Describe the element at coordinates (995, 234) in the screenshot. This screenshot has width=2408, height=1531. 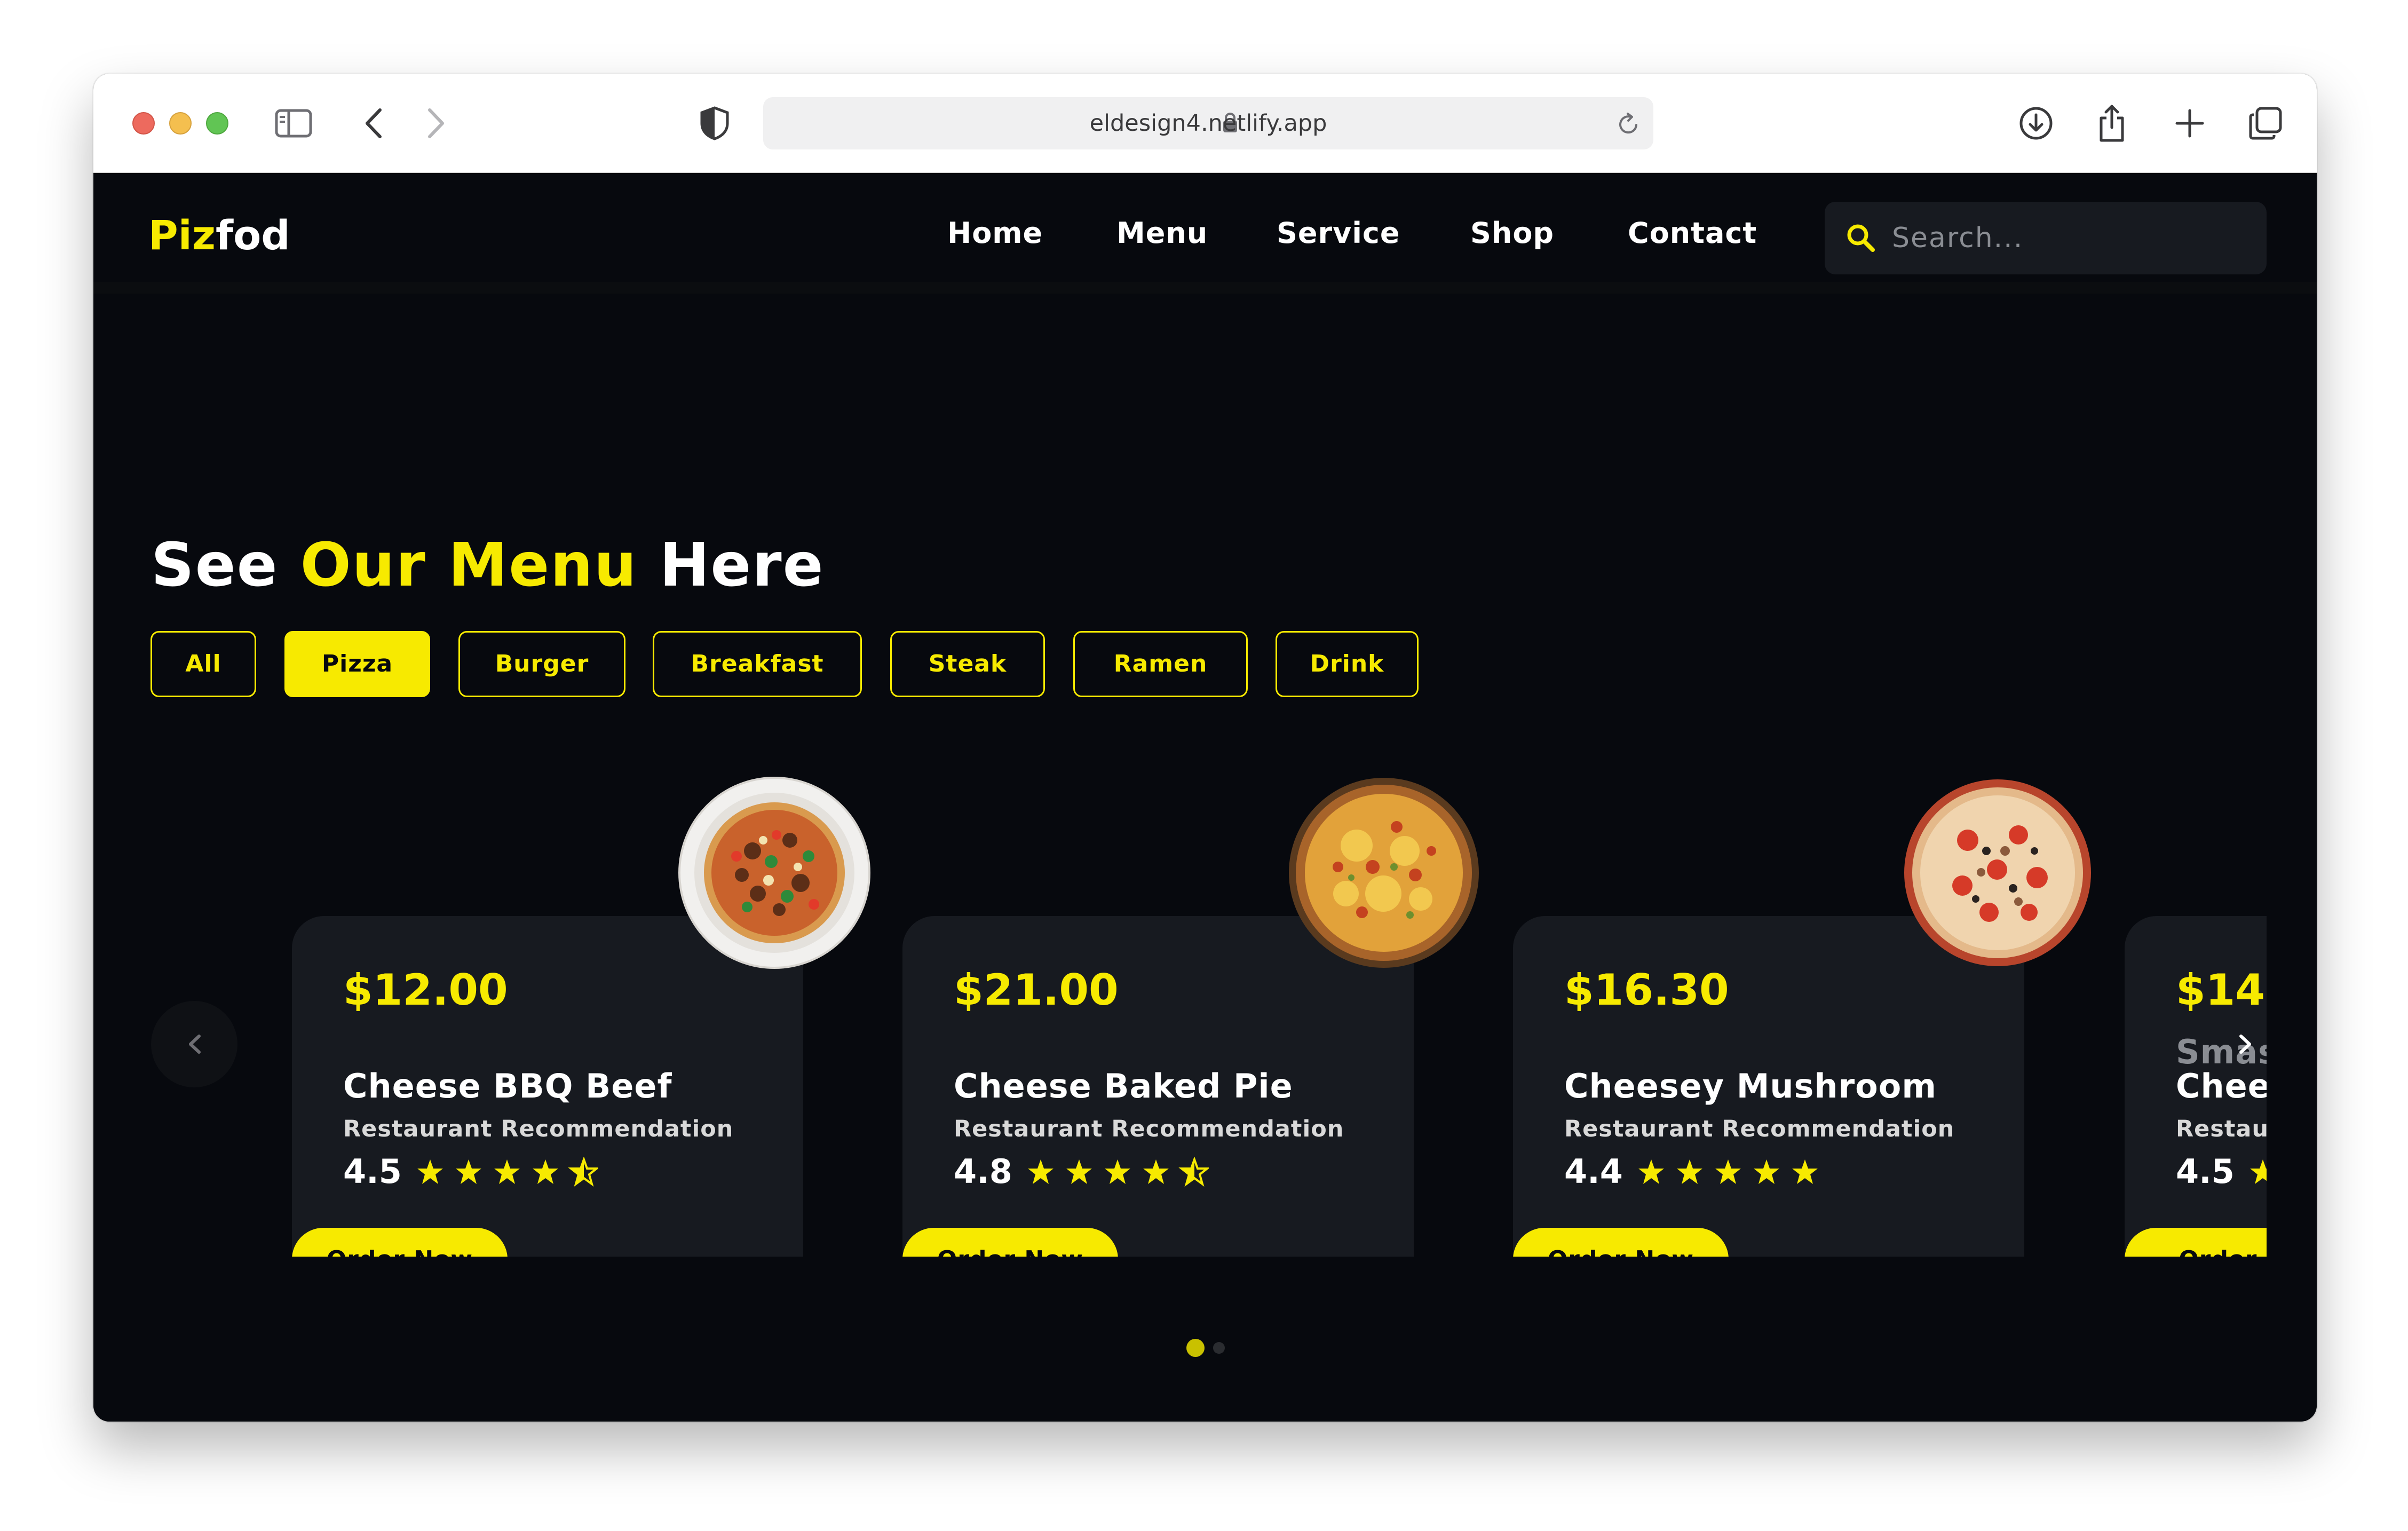
I see `nav-link-home: Home` at that location.